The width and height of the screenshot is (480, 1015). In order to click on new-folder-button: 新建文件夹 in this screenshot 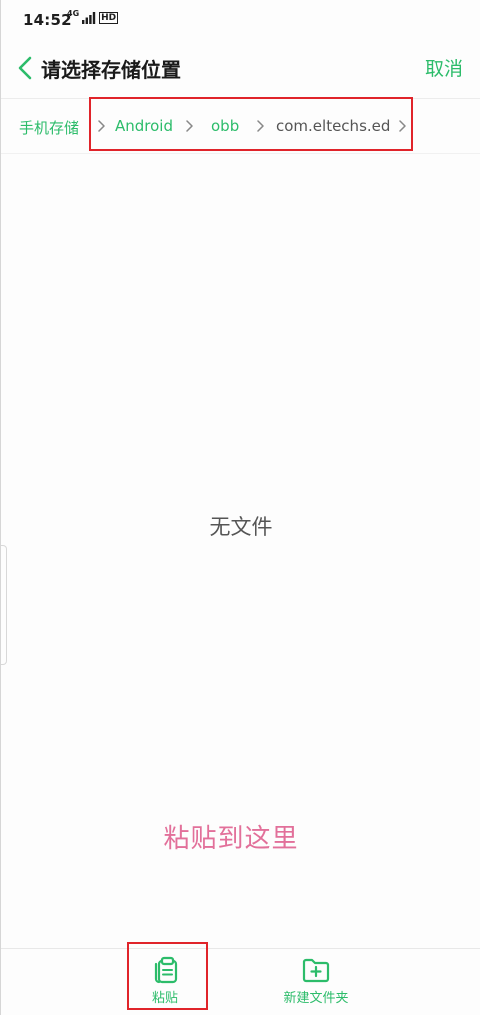, I will do `click(316, 980)`.